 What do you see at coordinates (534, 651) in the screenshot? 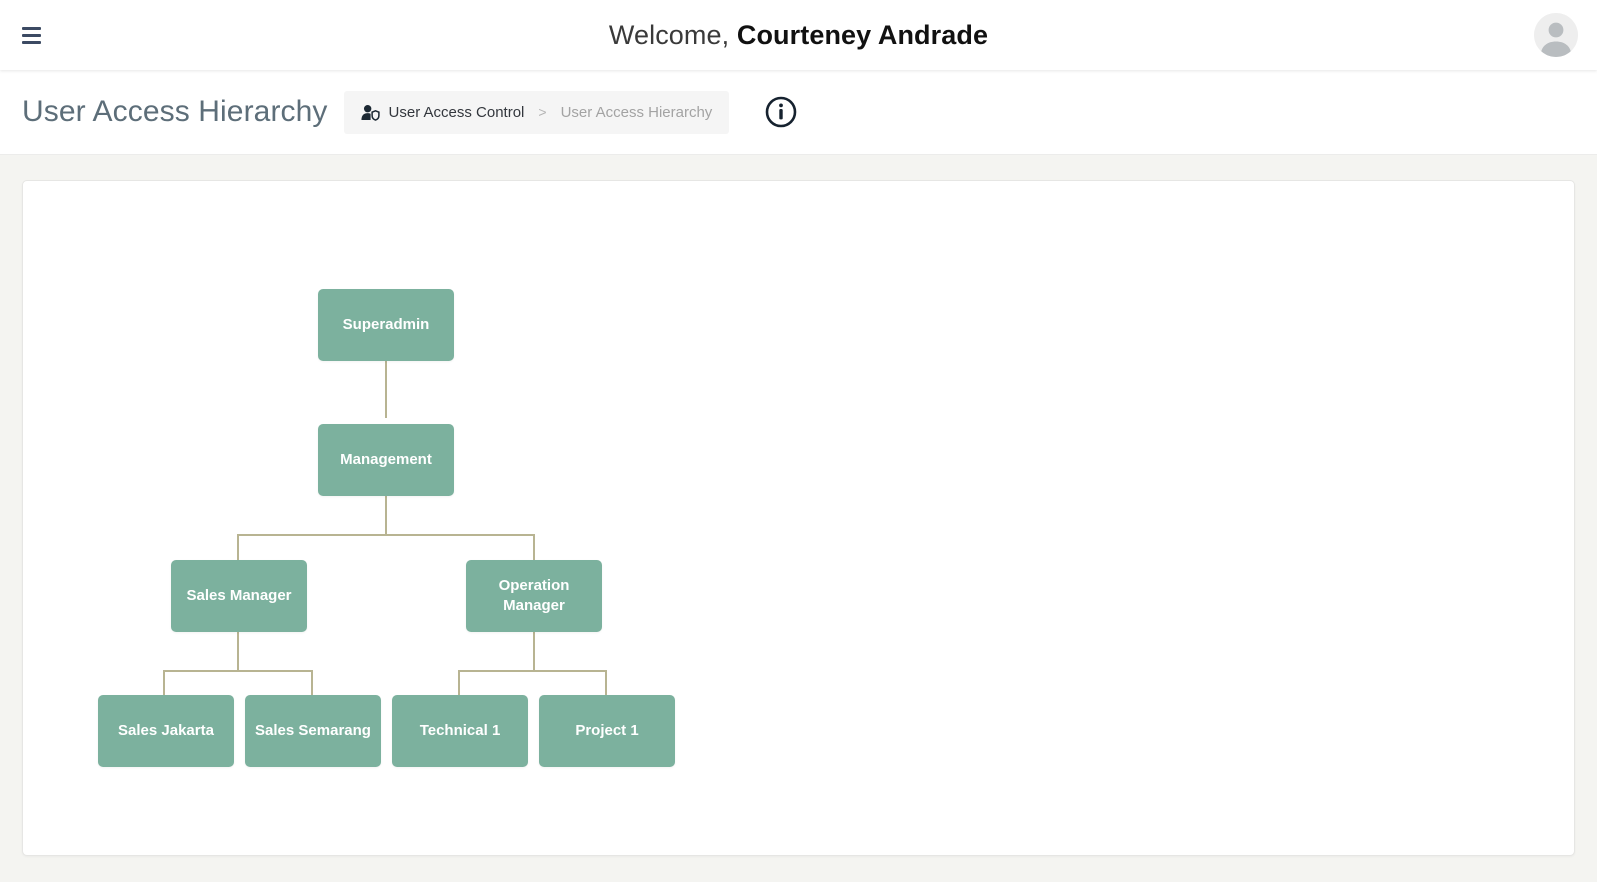
I see `connector-operation-manager-stem` at bounding box center [534, 651].